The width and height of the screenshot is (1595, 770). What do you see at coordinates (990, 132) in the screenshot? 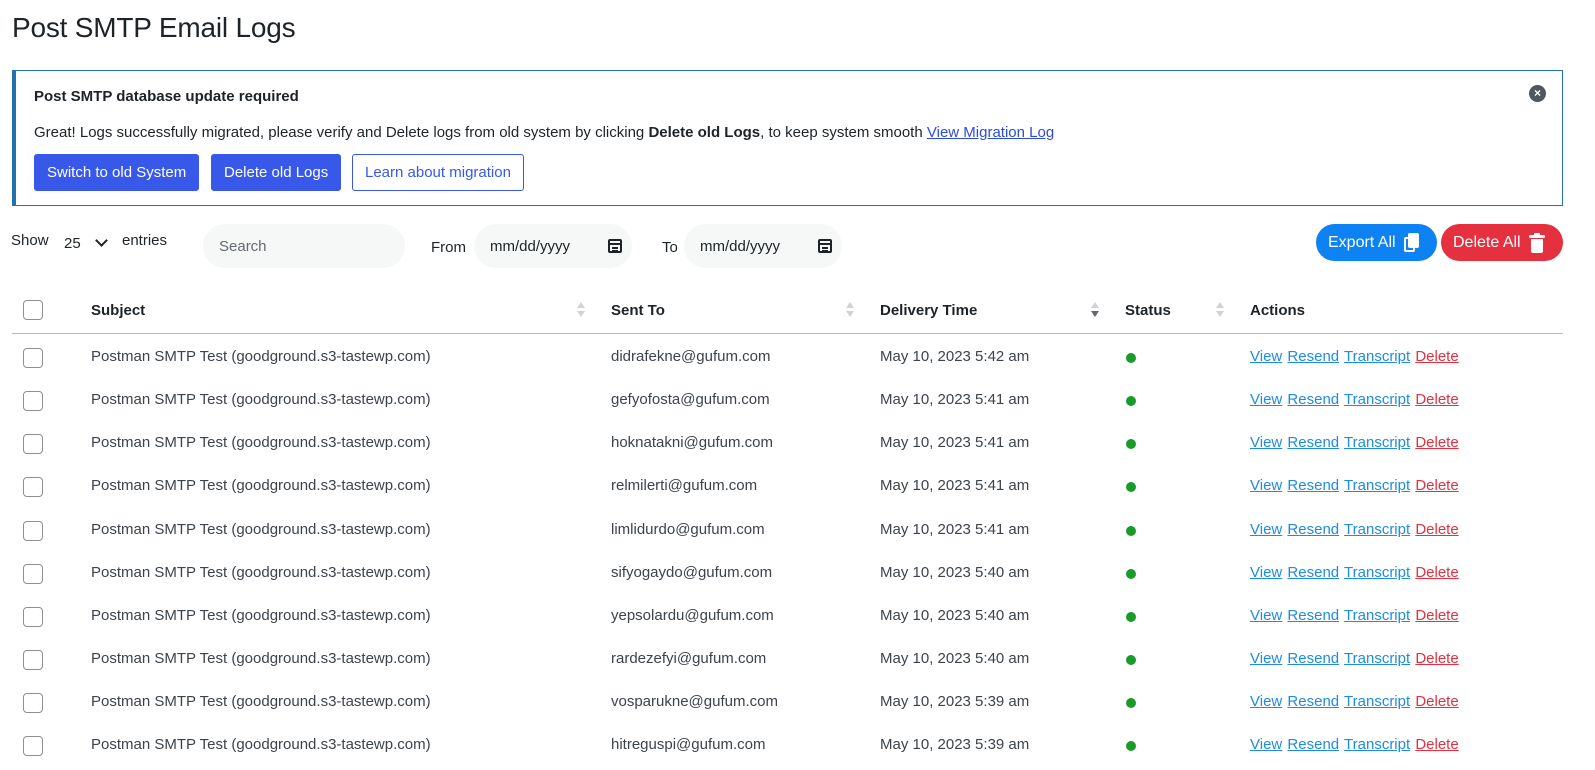
I see `view-migration-log-link: View Migration Log` at bounding box center [990, 132].